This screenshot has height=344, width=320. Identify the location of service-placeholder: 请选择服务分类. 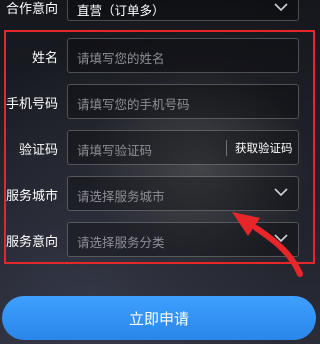
(121, 242).